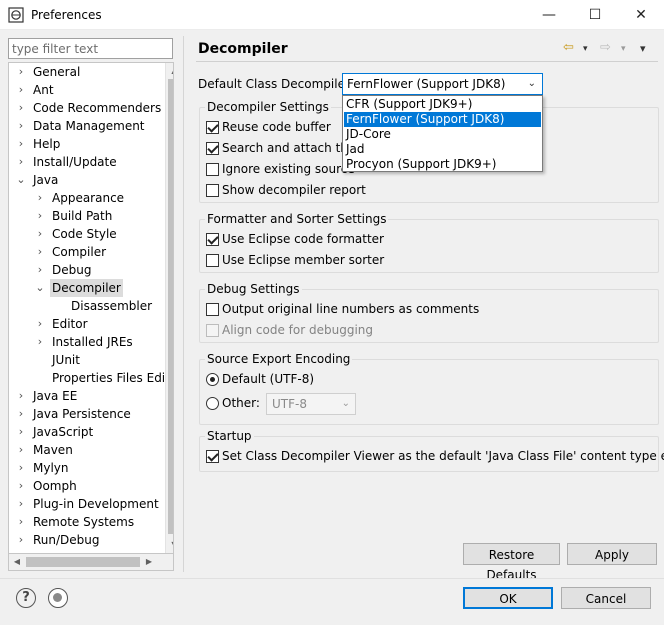  Describe the element at coordinates (84, 180) in the screenshot. I see `tree-item: ⌄ Java` at that location.